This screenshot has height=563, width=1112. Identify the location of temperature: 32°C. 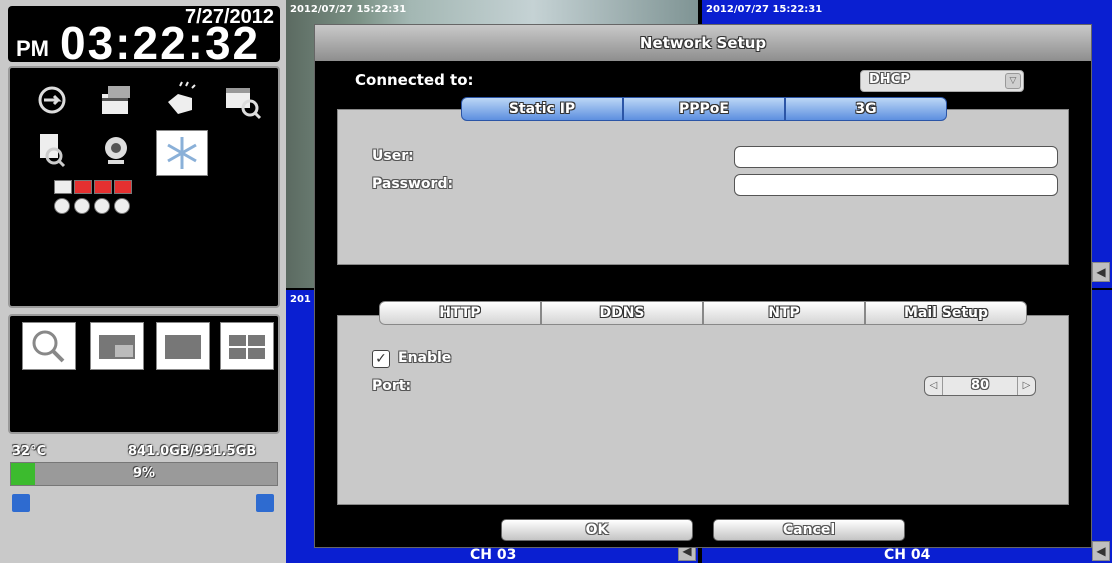
(29, 451).